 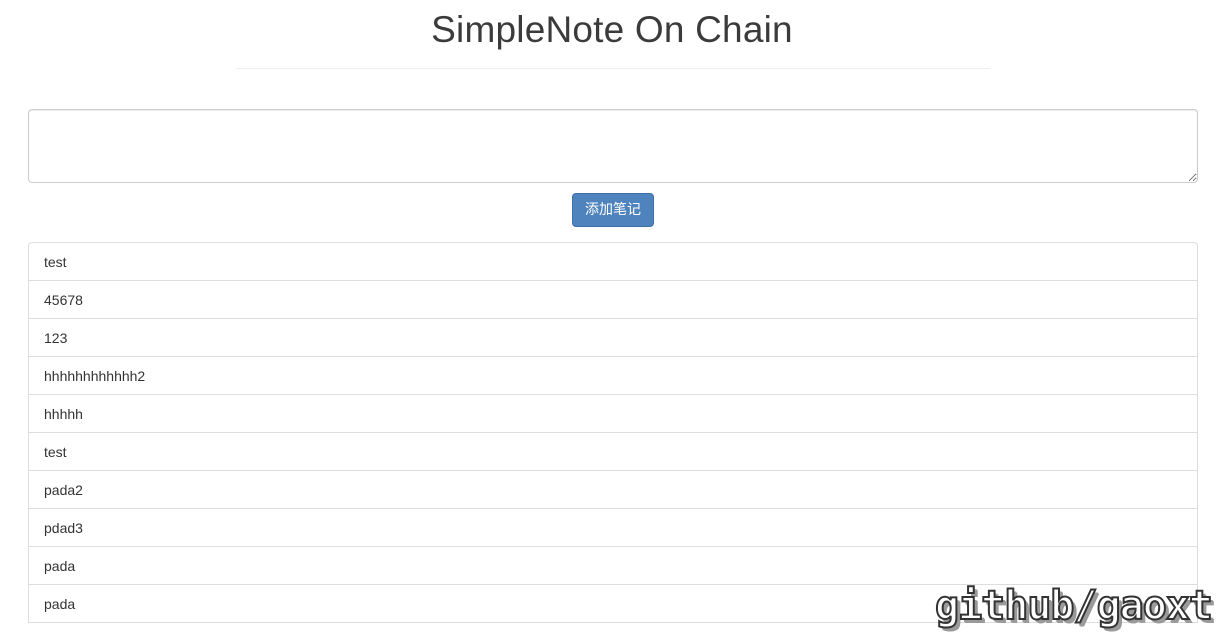 I want to click on list-item: pada2, so click(x=613, y=489).